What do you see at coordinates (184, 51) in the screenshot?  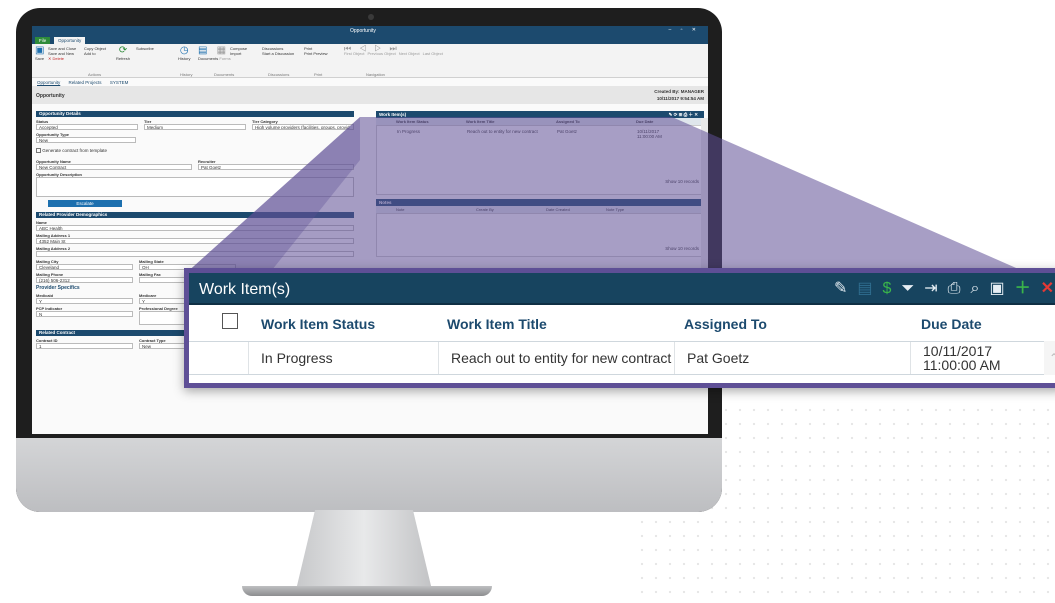 I see `history-icon: ◷` at bounding box center [184, 51].